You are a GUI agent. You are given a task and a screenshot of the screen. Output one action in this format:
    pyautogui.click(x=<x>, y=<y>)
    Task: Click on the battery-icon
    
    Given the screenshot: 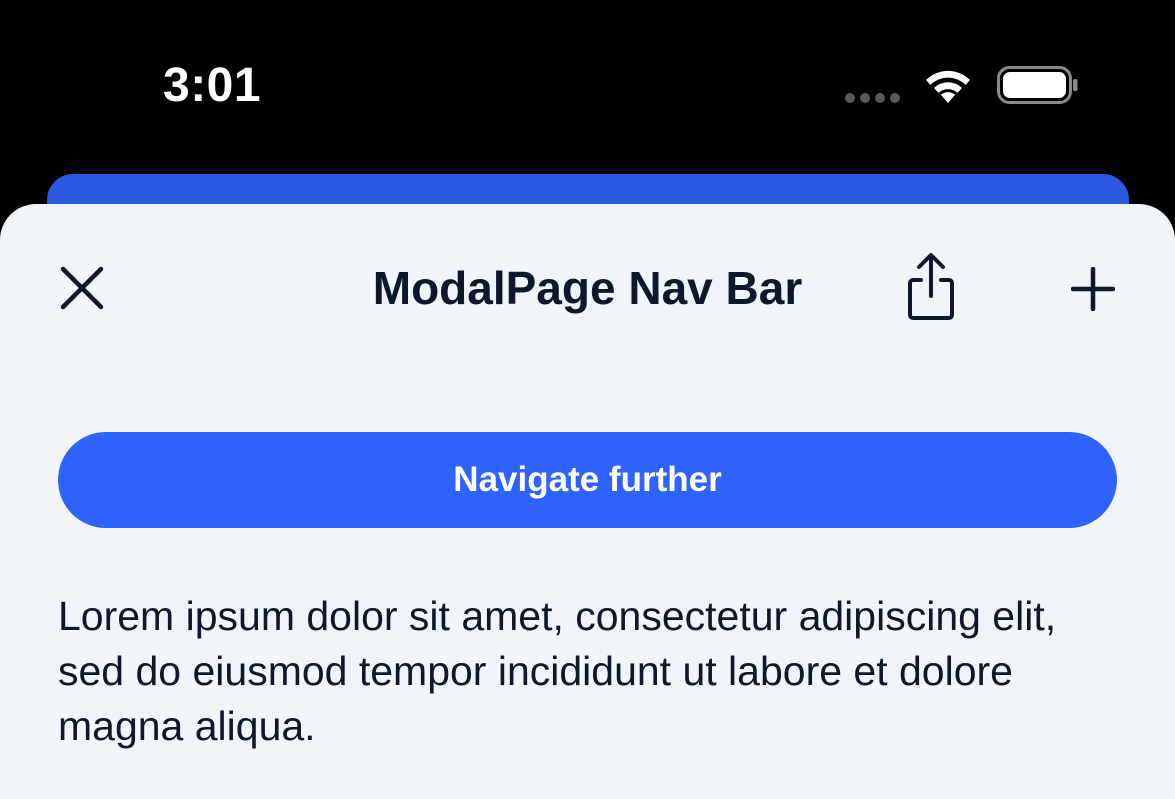 What is the action you would take?
    pyautogui.click(x=1037, y=85)
    